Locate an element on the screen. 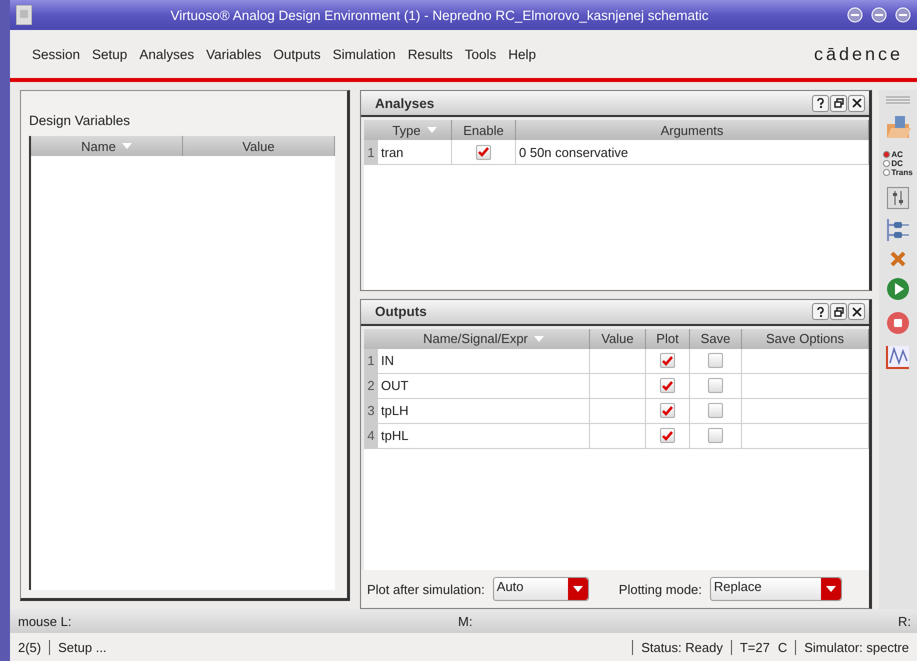  menu-item: Session is located at coordinates (56, 54).